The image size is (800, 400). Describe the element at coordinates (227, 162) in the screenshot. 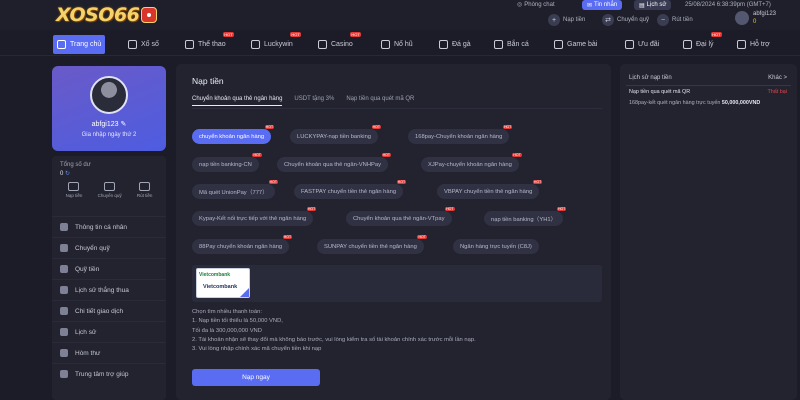

I see `method-chip: nạp tiền banking-CN HOT` at that location.